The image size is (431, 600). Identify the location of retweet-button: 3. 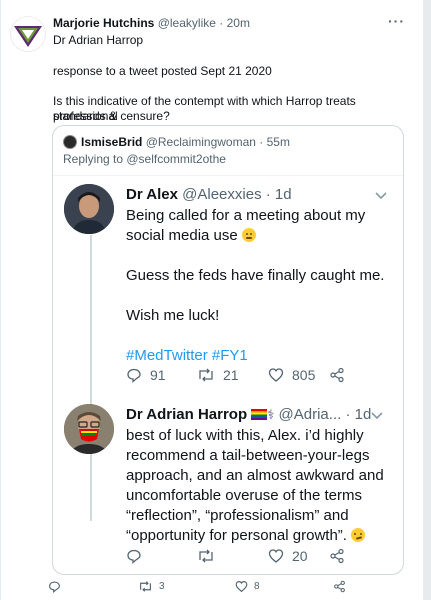
(151, 586).